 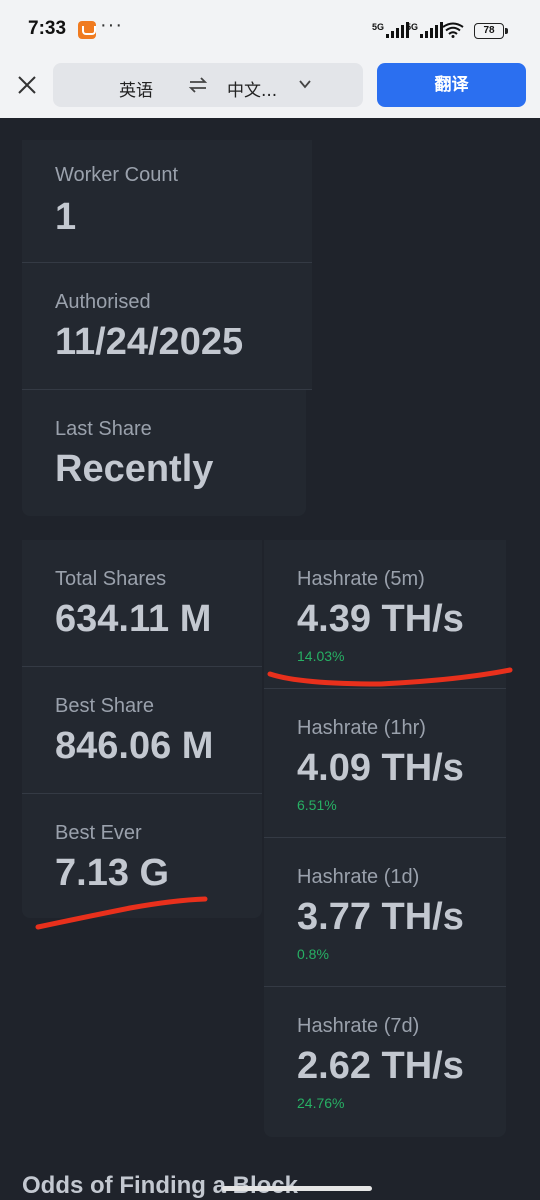 What do you see at coordinates (380, 619) in the screenshot?
I see `hashrate-value: 4.39 TH/s` at bounding box center [380, 619].